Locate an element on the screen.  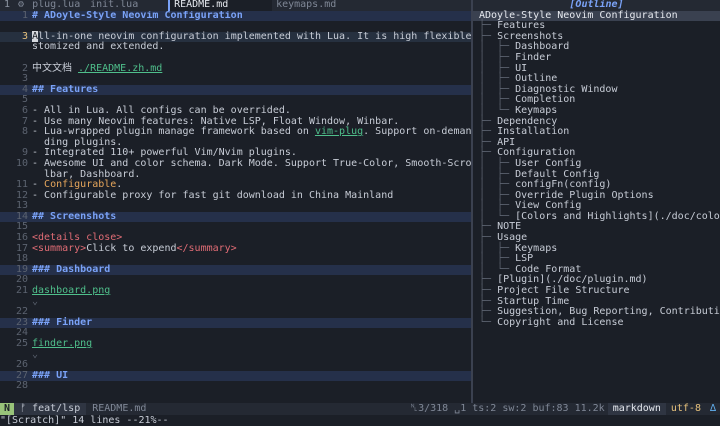
line-text: lbar, Dashboard. is located at coordinates (86, 174).